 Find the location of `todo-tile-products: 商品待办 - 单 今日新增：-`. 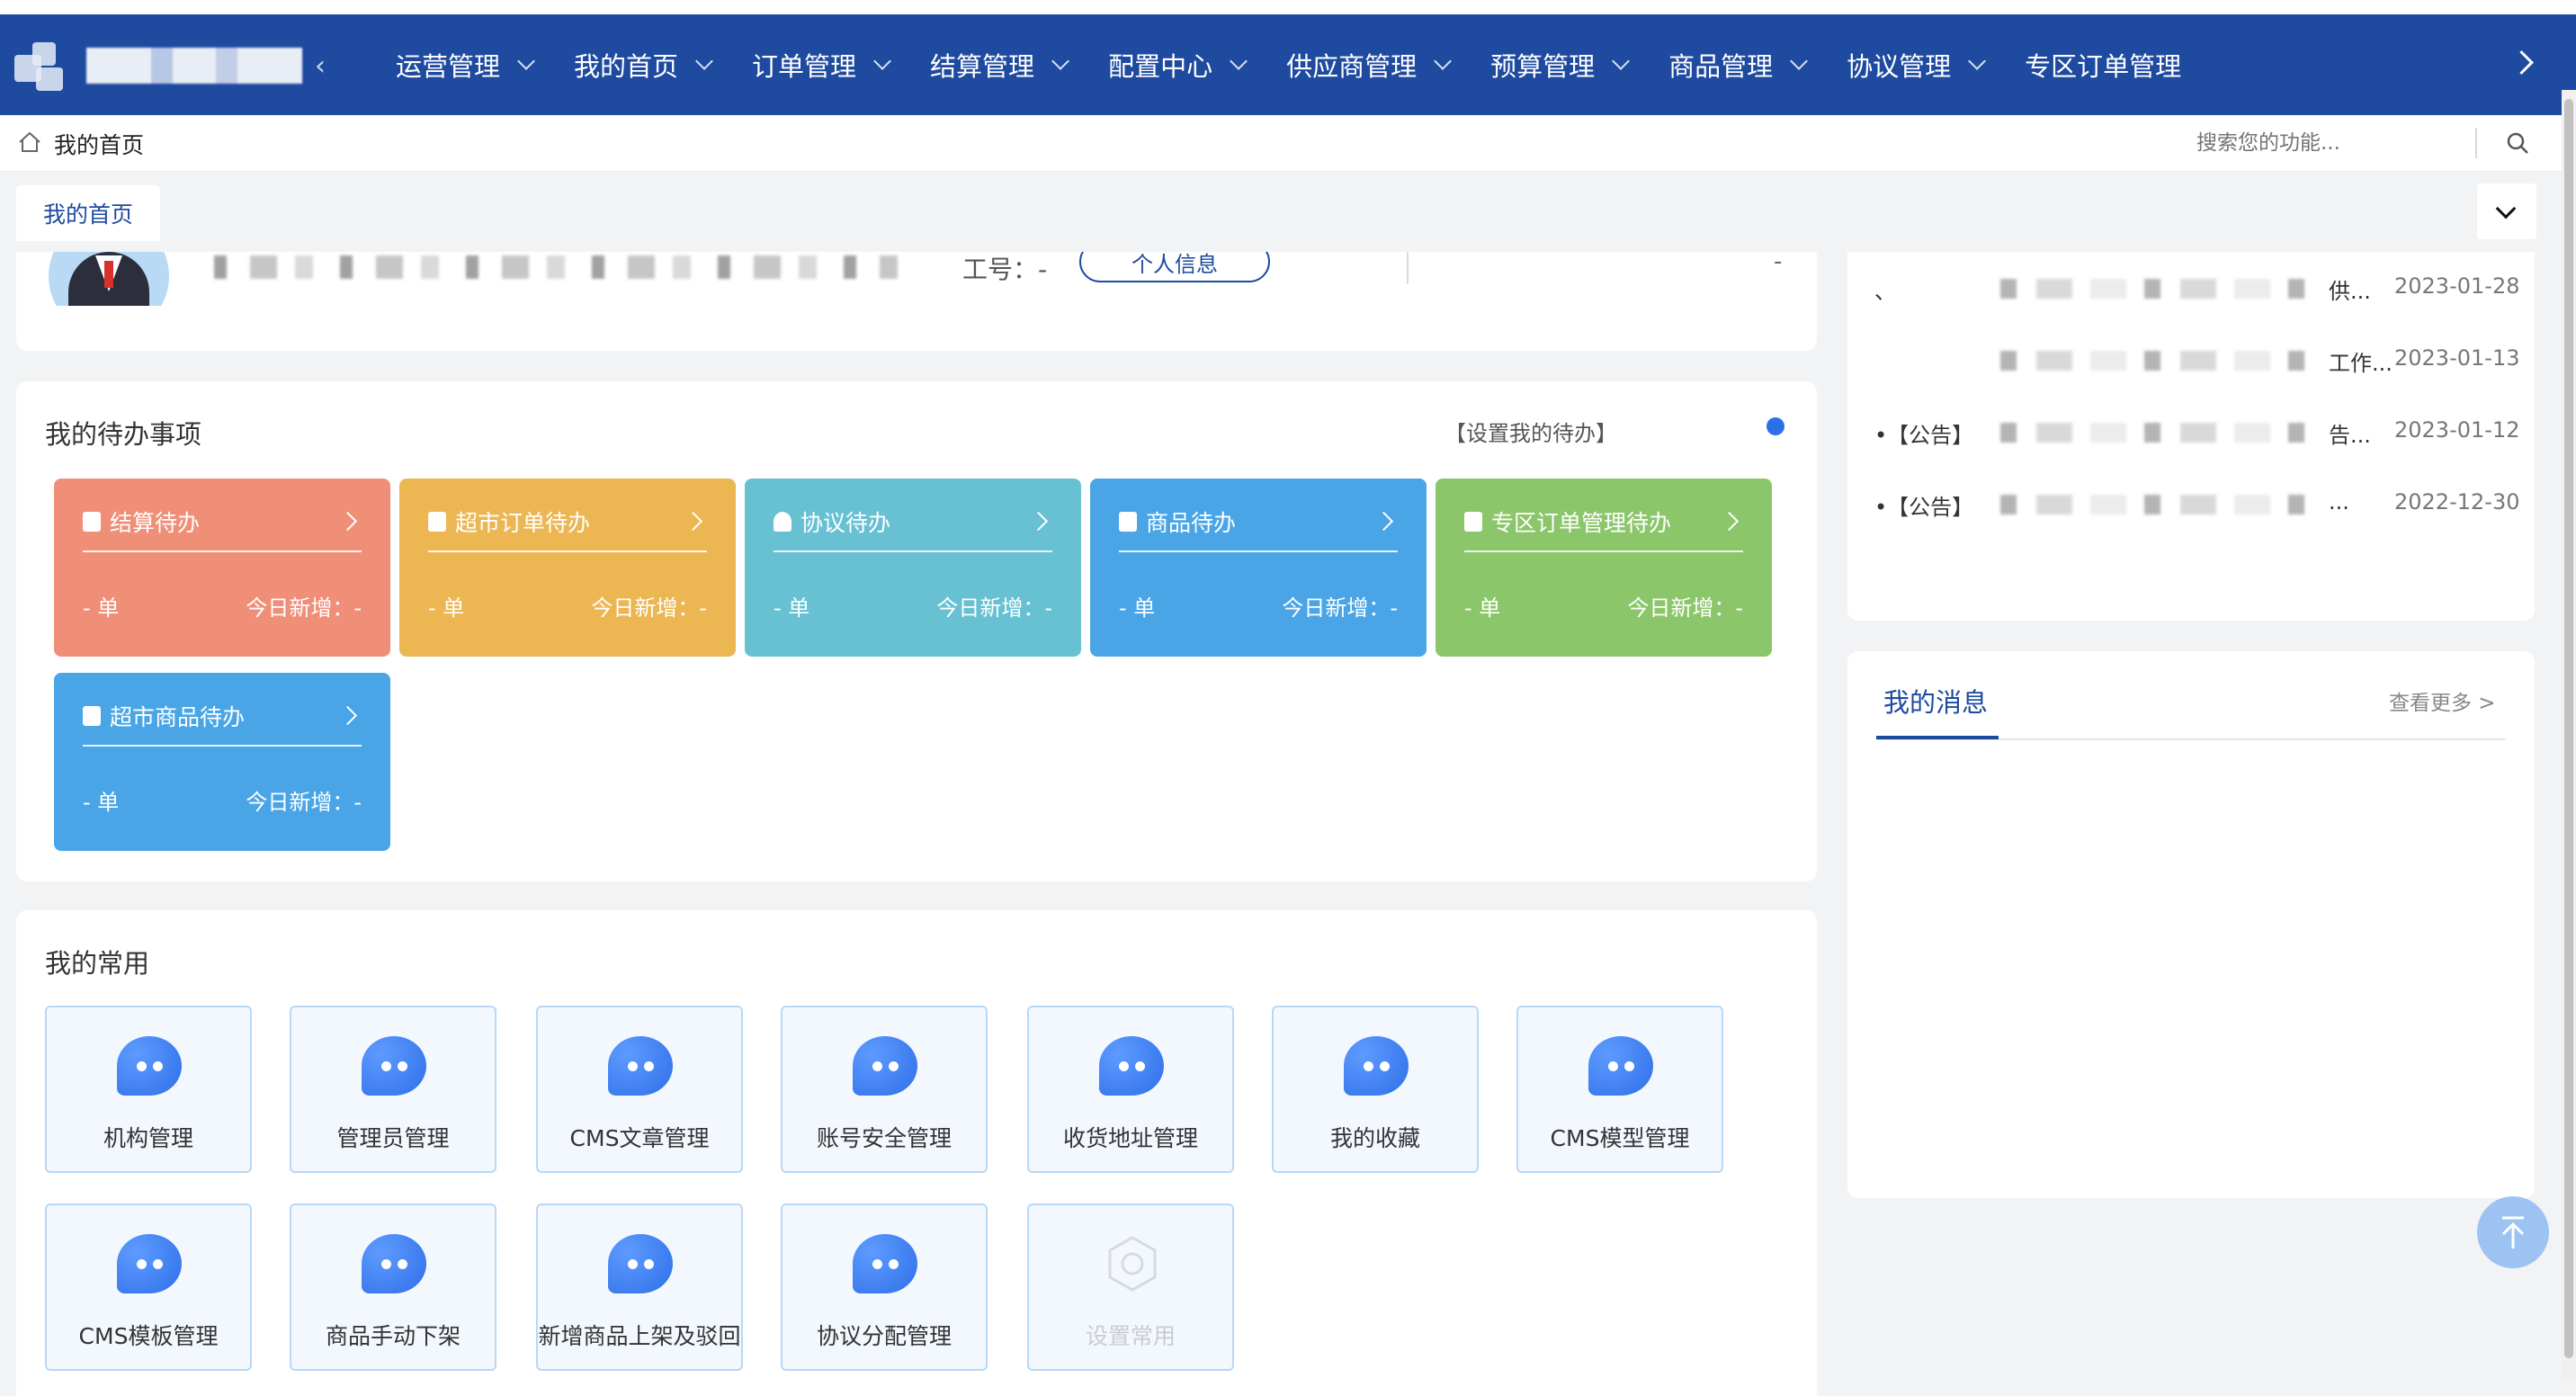

todo-tile-products: 商品待办 - 单 今日新增：- is located at coordinates (1258, 568).